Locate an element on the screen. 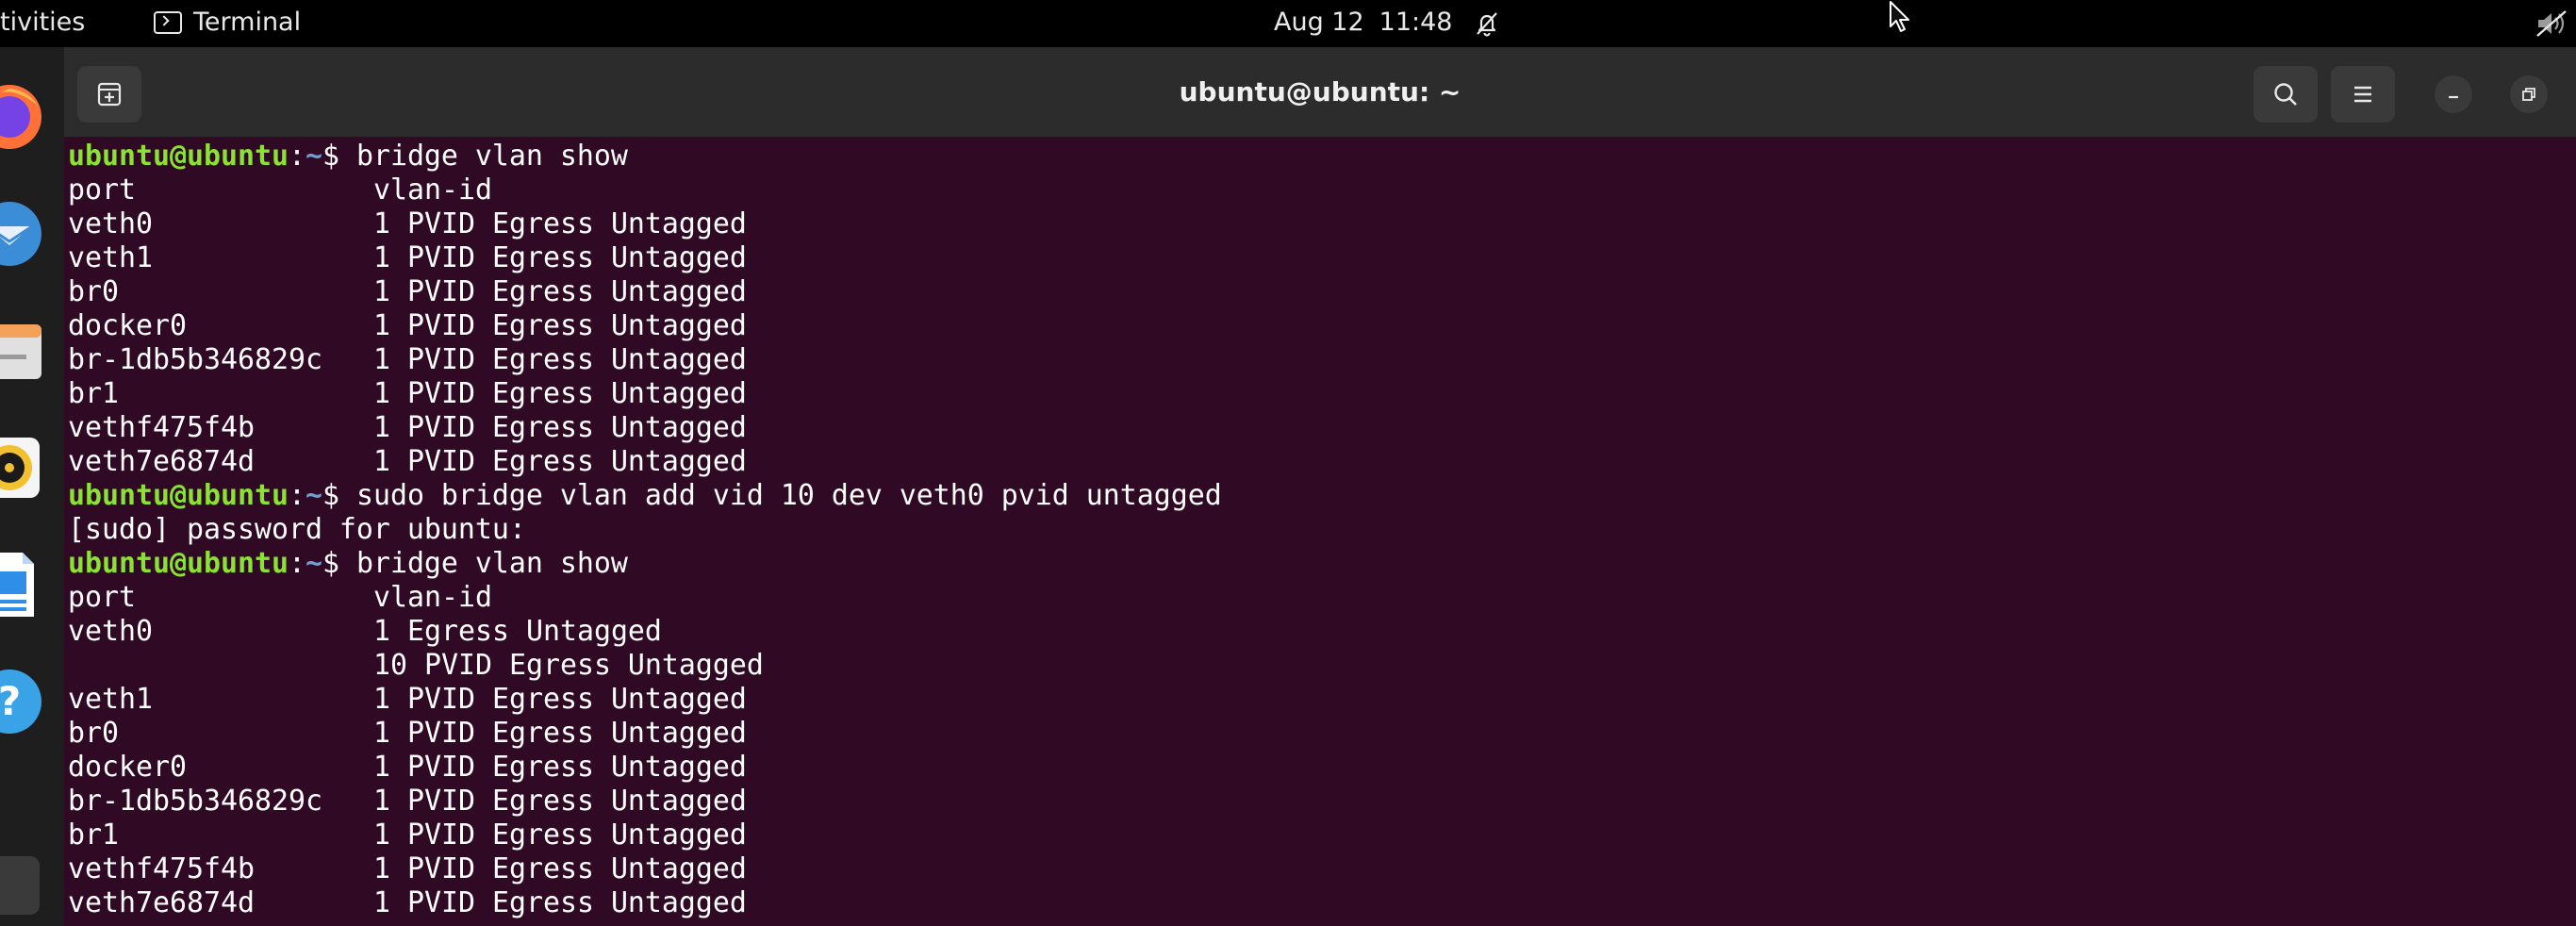  search-button is located at coordinates (2286, 94).